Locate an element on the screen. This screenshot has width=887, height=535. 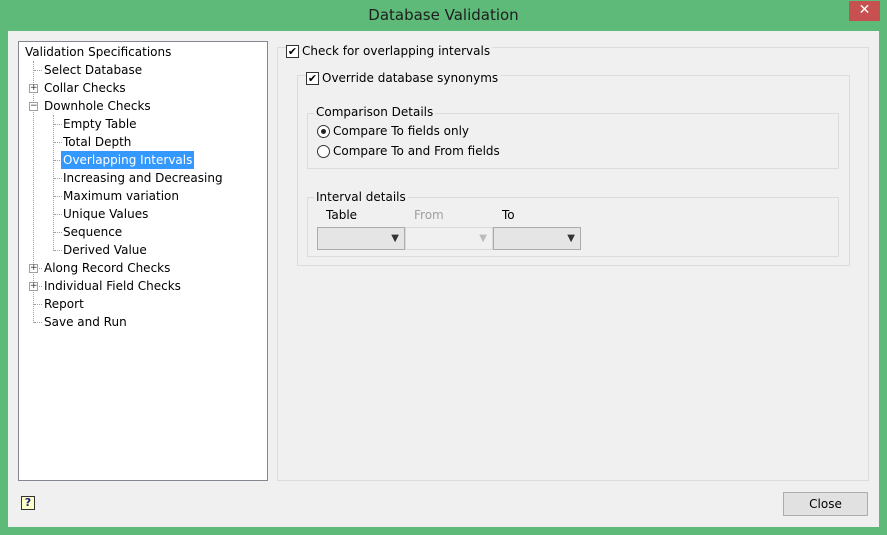
table-label: Table is located at coordinates (342, 215).